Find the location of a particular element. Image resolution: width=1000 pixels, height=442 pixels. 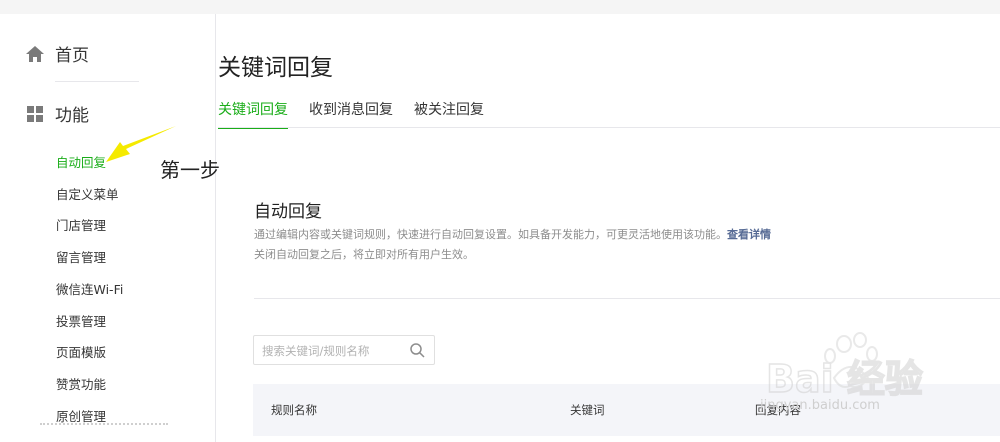

column-rule-name: 规则名称 is located at coordinates (294, 410).